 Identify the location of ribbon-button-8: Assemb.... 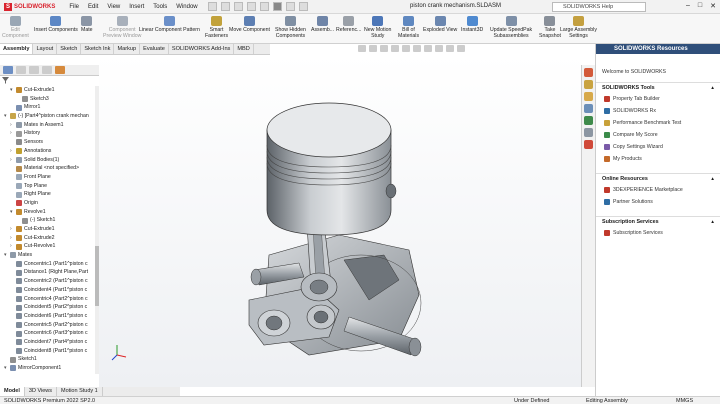
(322, 24).